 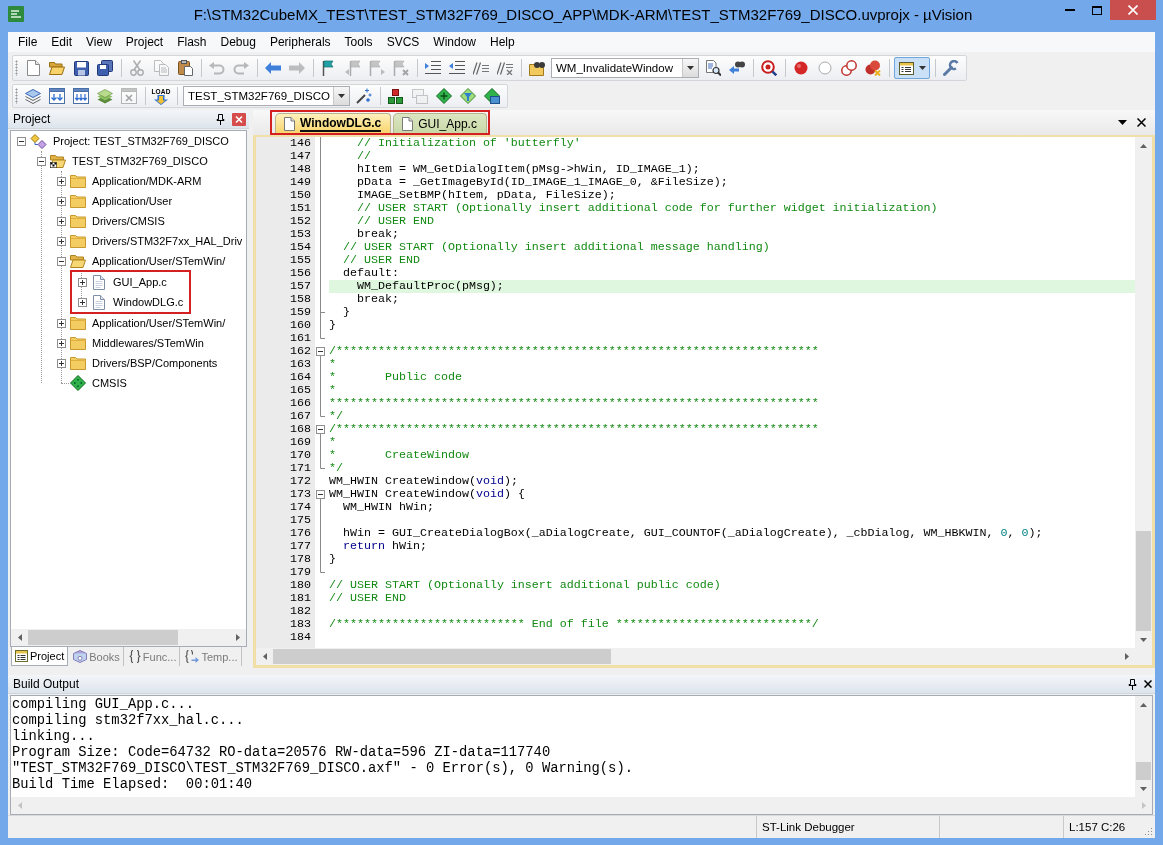 What do you see at coordinates (502, 42) in the screenshot?
I see `menu-item: Help` at bounding box center [502, 42].